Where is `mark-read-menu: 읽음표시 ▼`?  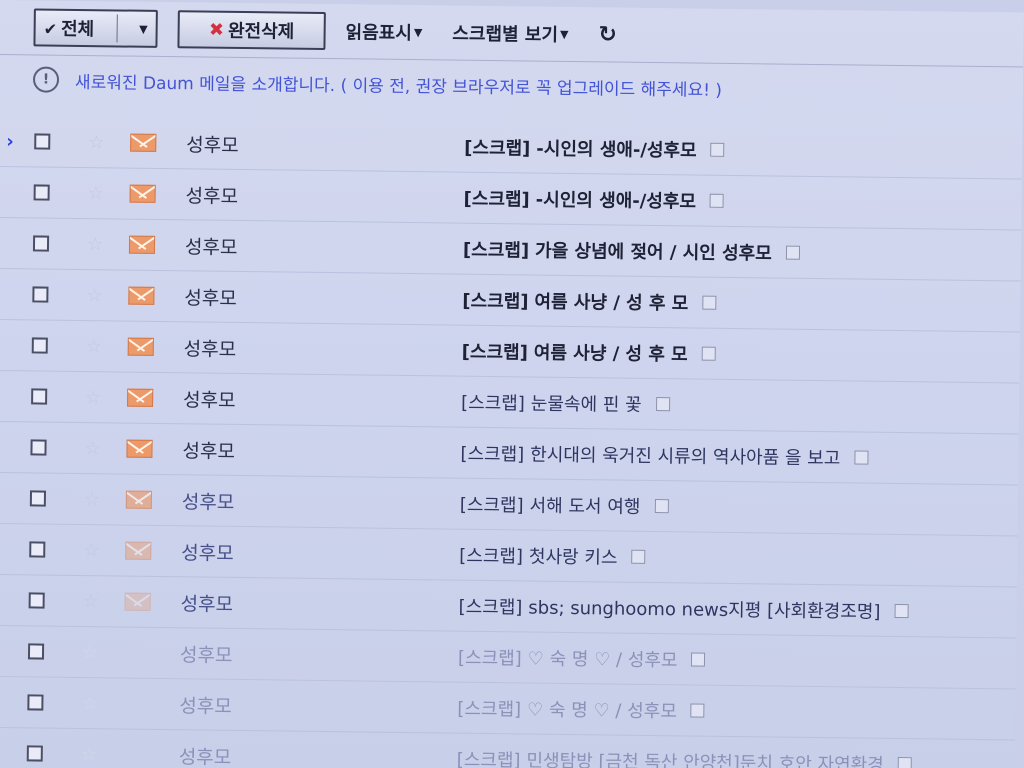 mark-read-menu: 읽음표시 ▼ is located at coordinates (383, 31).